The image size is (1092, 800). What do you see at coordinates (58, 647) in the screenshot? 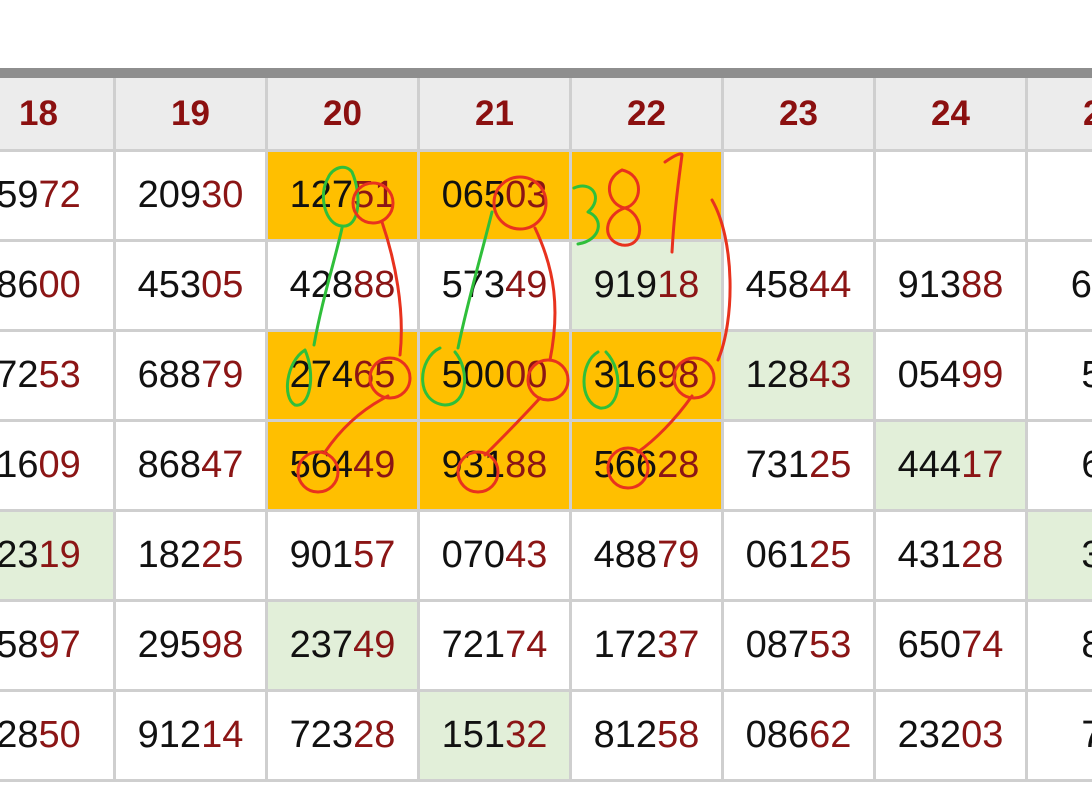
I see `result-cell: 5897` at bounding box center [58, 647].